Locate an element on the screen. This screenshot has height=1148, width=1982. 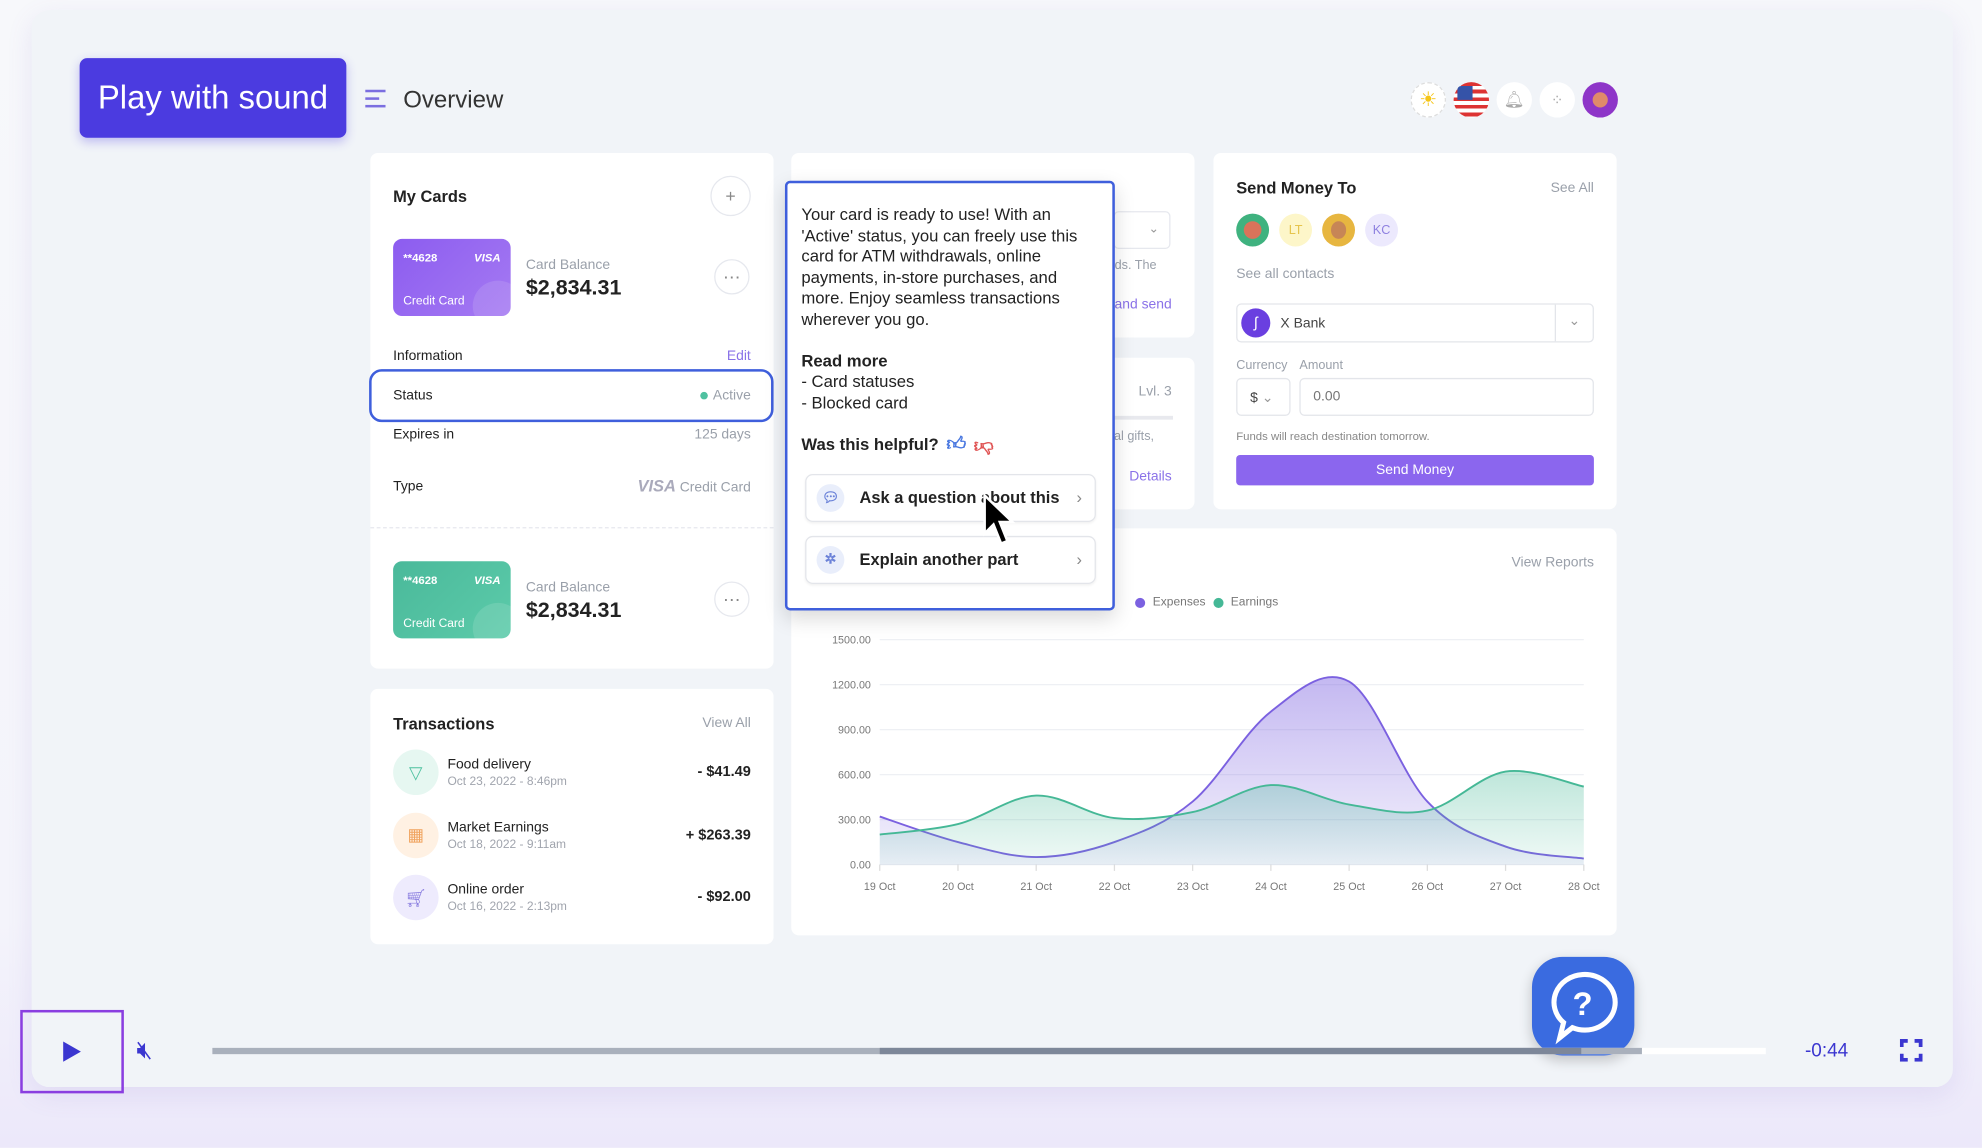
progress-remaining is located at coordinates (1230, 1051).